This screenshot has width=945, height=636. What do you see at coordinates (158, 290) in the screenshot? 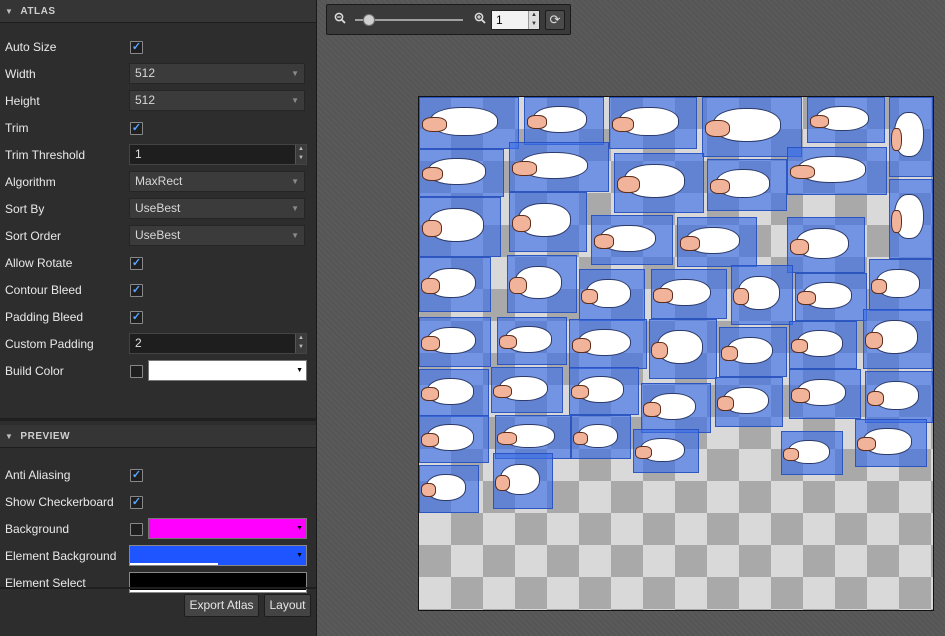
I see `setting-row-contour-bleed: Contour Bleed ✓` at bounding box center [158, 290].